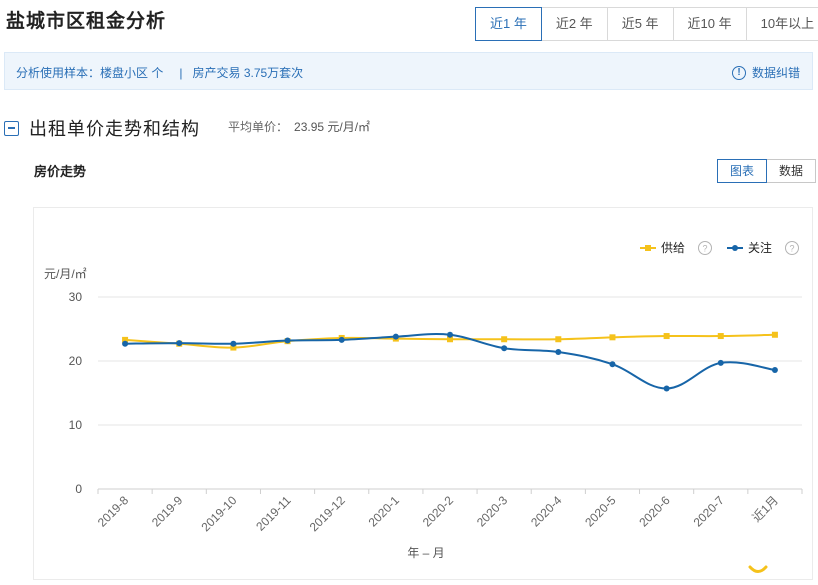 Image resolution: width=818 pixels, height=585 pixels. What do you see at coordinates (78, 489) in the screenshot?
I see `y-tick-label: 0` at bounding box center [78, 489].